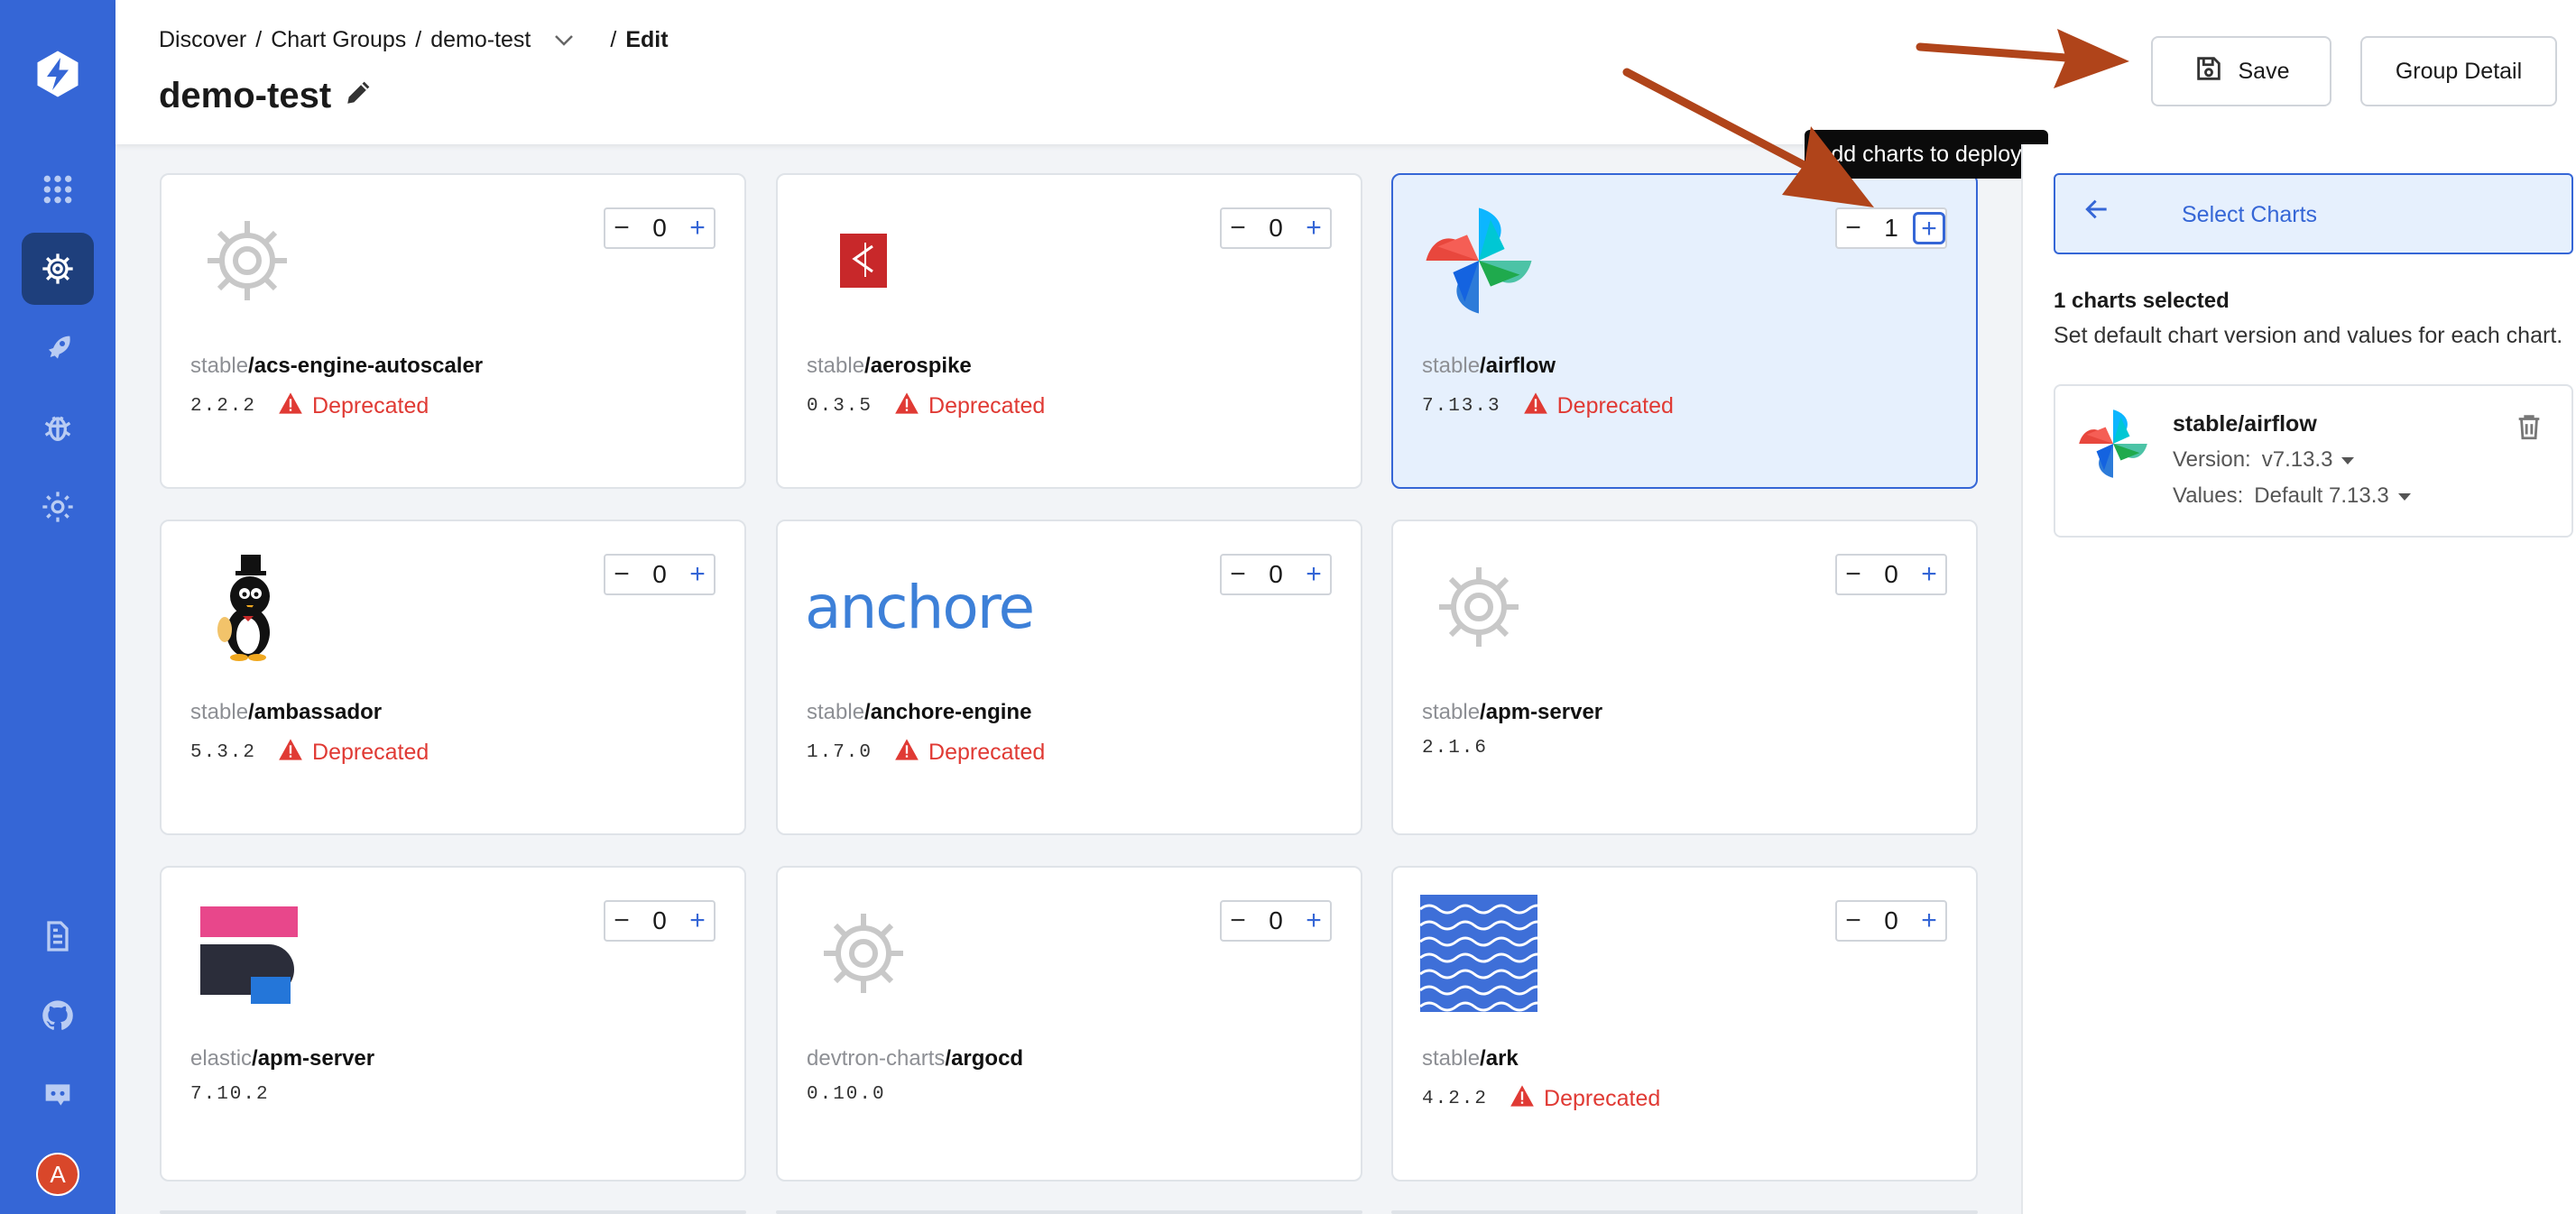 The width and height of the screenshot is (2576, 1214). What do you see at coordinates (58, 1015) in the screenshot?
I see `github-icon` at bounding box center [58, 1015].